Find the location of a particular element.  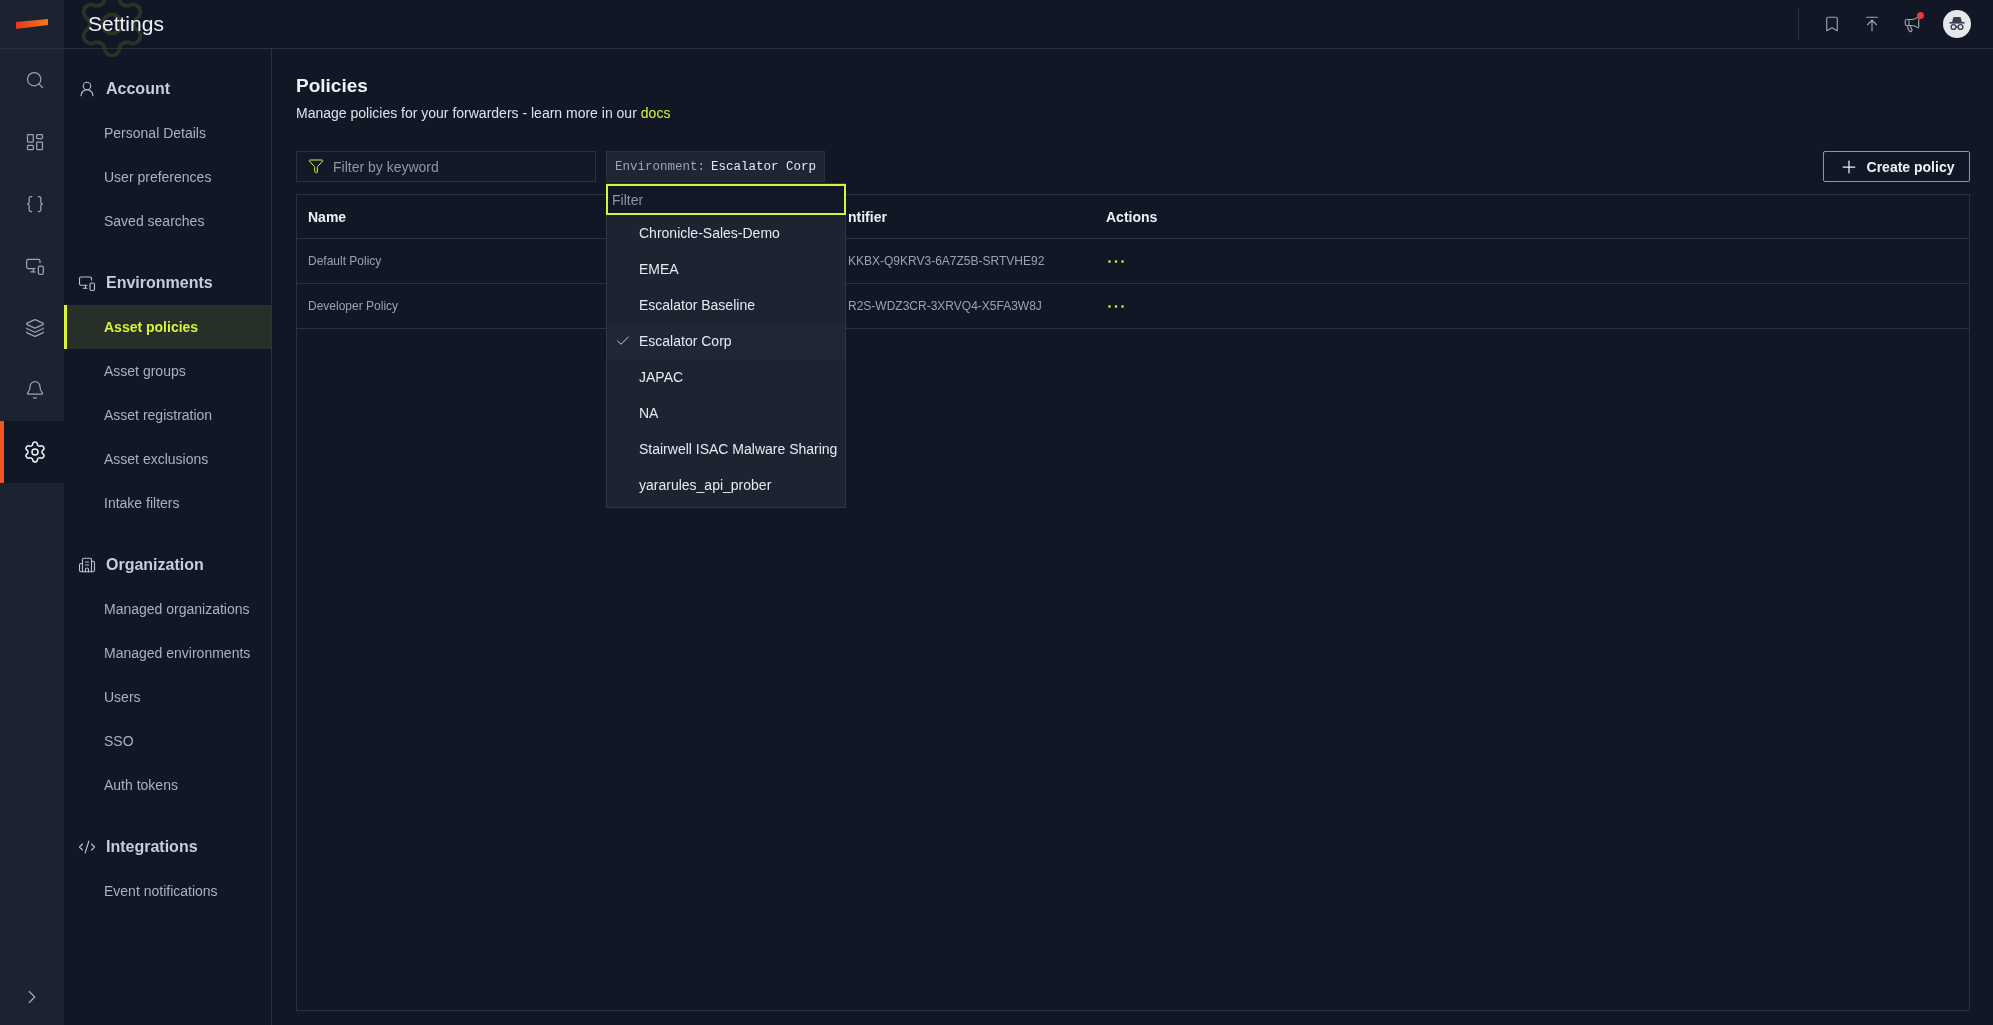

sidebar-item: Managed environments is located at coordinates (167, 653).